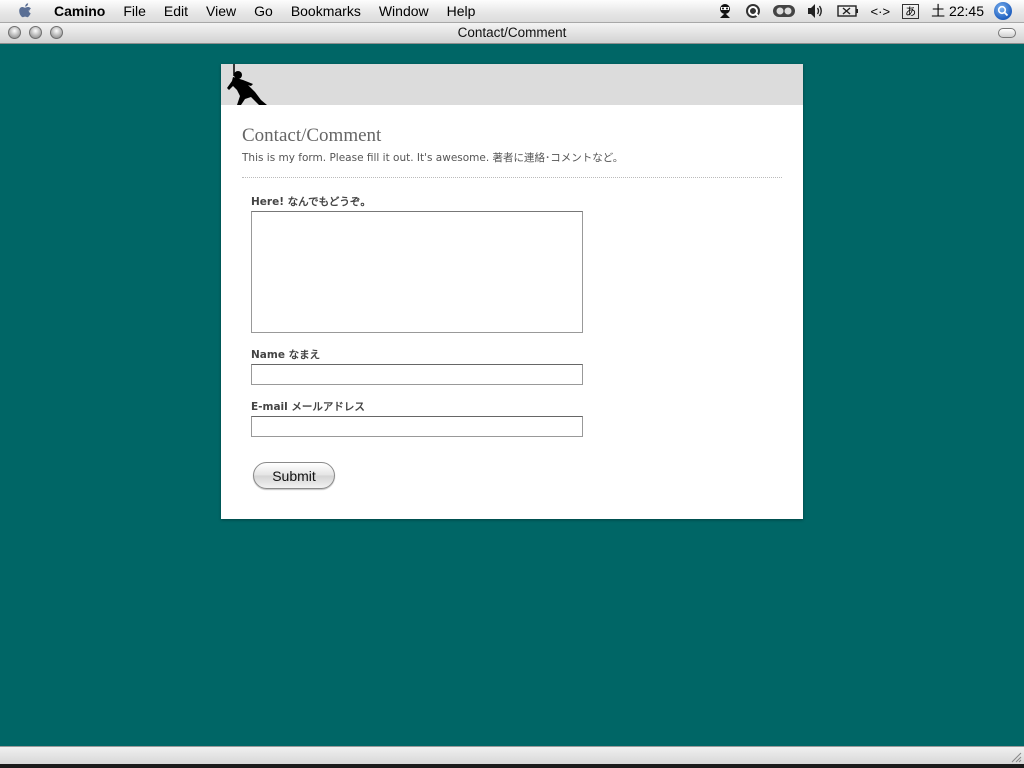 This screenshot has height=768, width=1024. Describe the element at coordinates (404, 11) in the screenshot. I see `menu-window: Window` at that location.